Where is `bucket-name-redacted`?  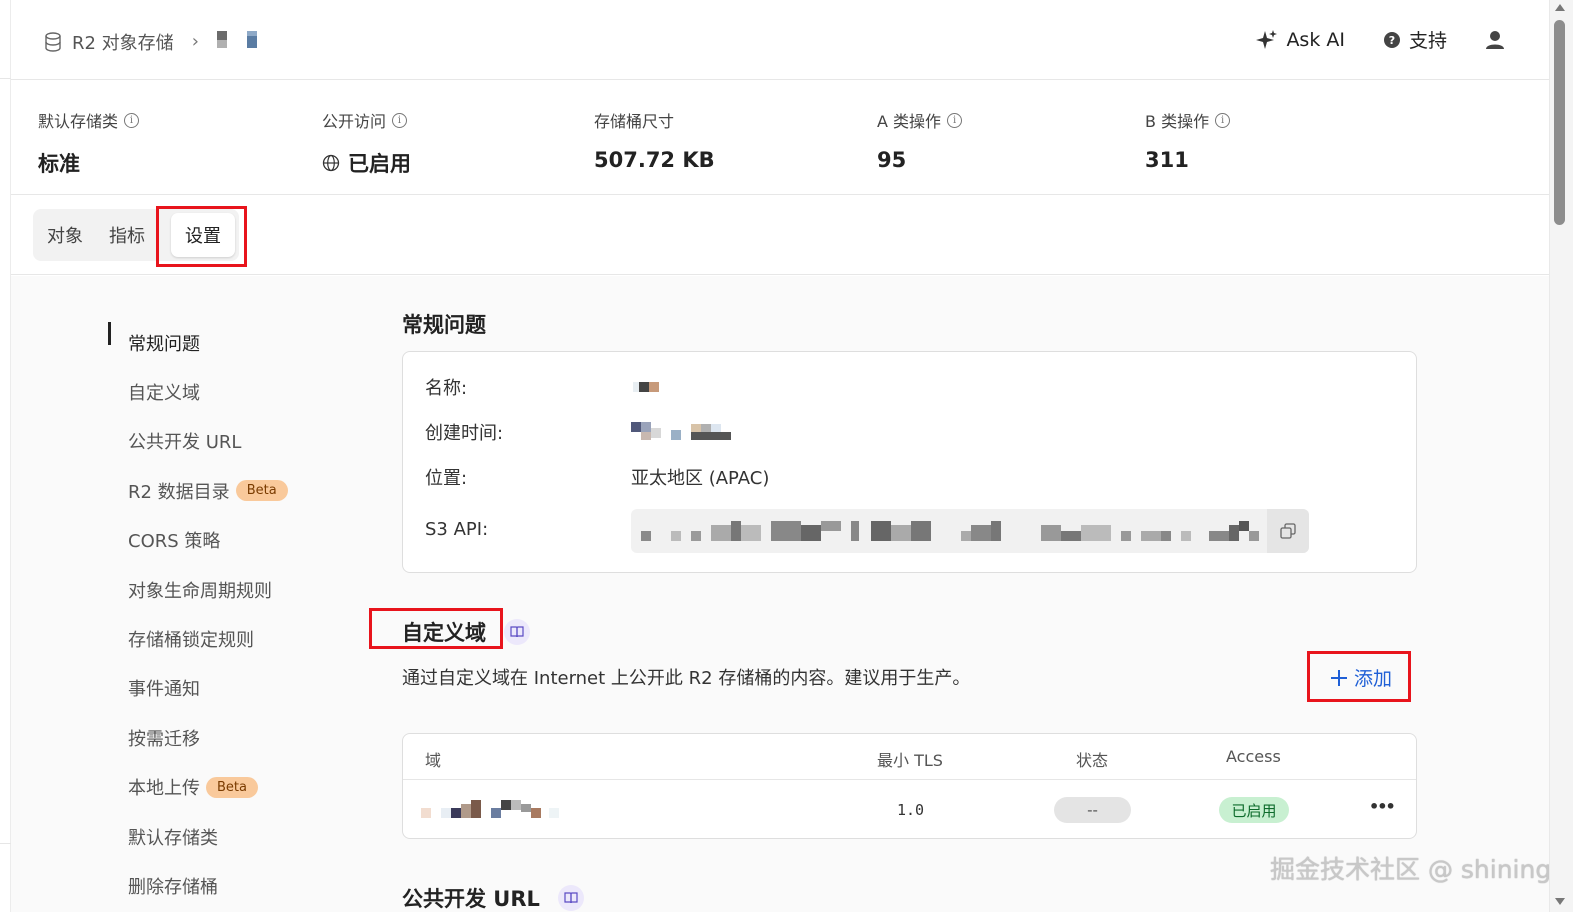 bucket-name-redacted is located at coordinates (238, 41).